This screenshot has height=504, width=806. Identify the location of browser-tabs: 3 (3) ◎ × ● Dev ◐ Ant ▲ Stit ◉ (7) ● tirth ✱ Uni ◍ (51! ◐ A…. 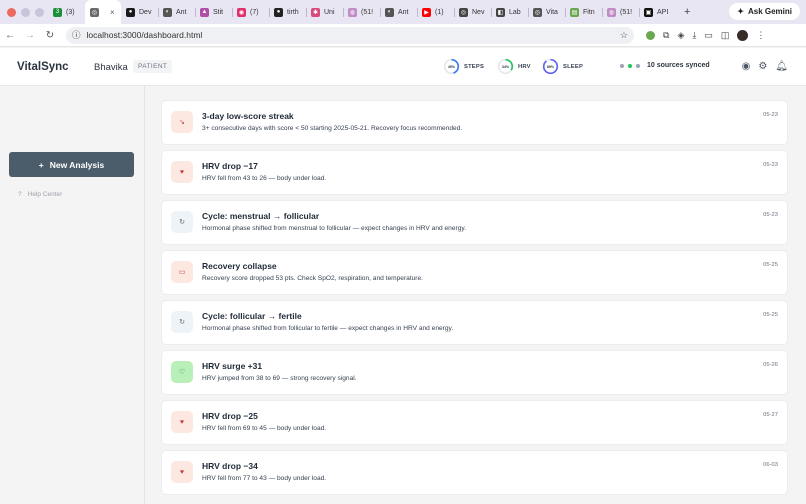
(362, 12).